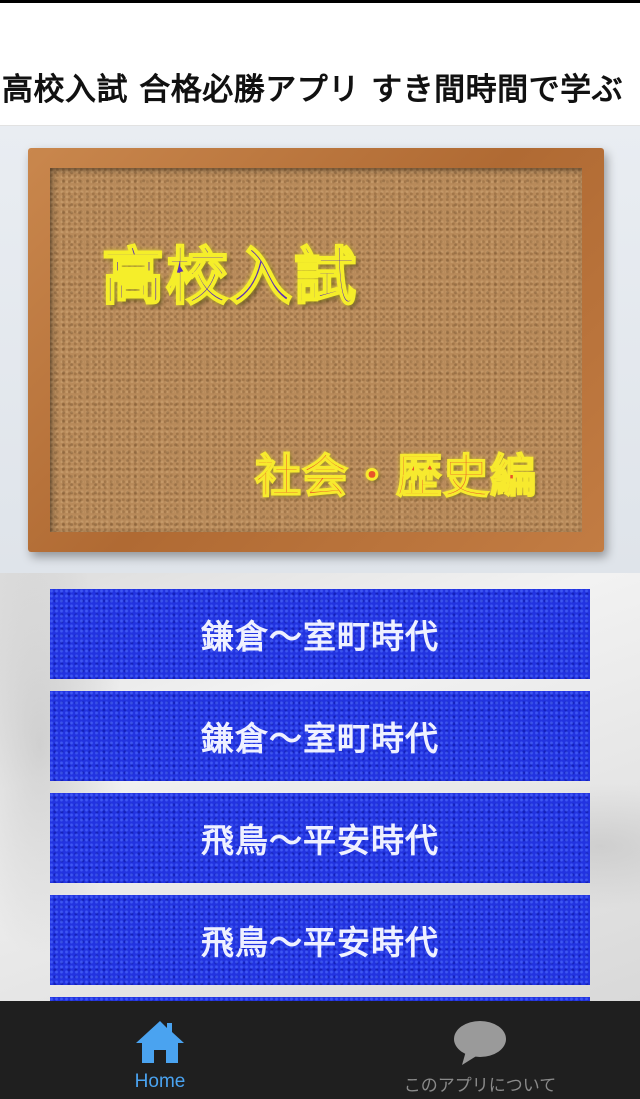 The width and height of the screenshot is (640, 1099). What do you see at coordinates (320, 940) in the screenshot?
I see `category-button-asuka-heian-2: 飛鳥〜平安時代` at bounding box center [320, 940].